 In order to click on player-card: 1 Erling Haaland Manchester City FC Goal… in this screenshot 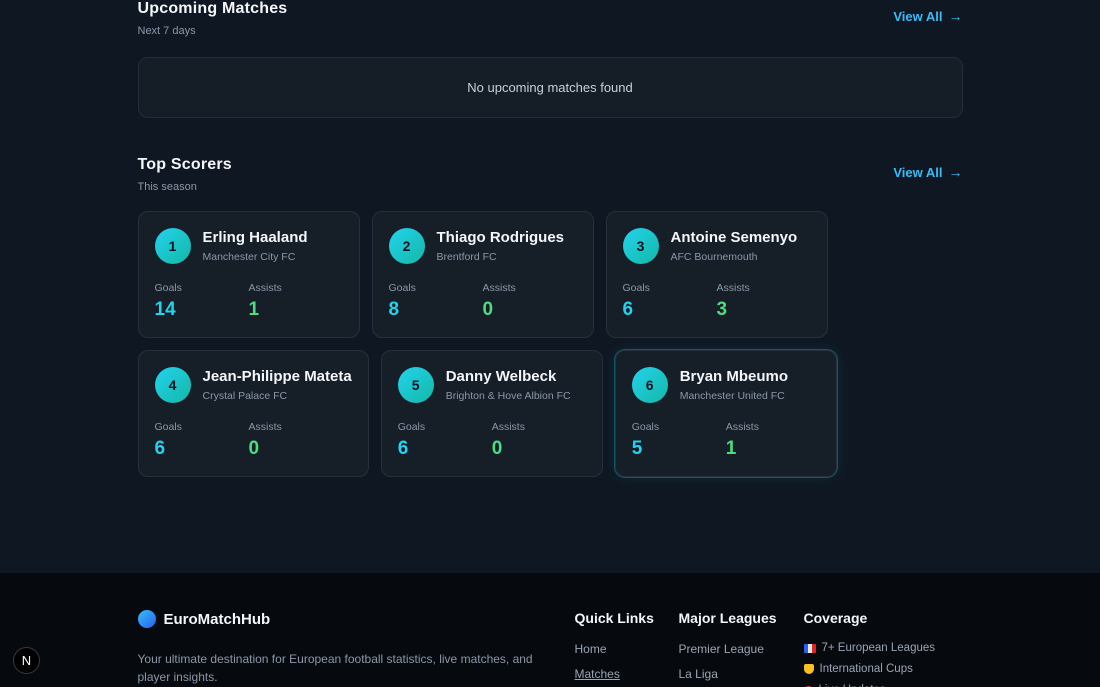, I will do `click(248, 274)`.